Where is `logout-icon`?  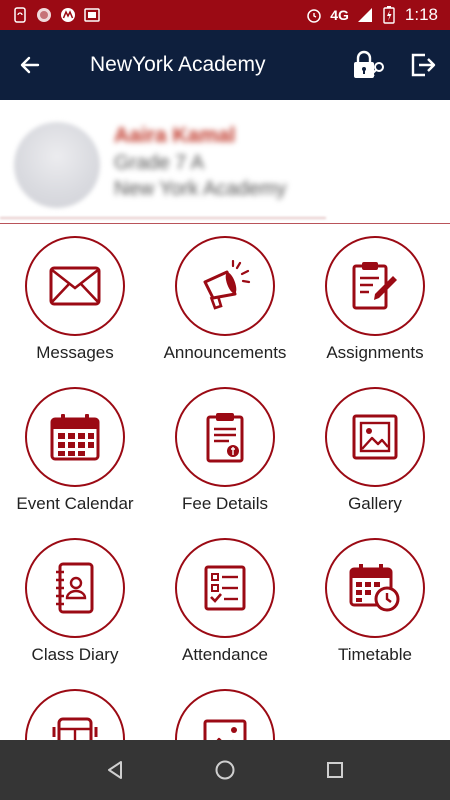 logout-icon is located at coordinates (423, 65).